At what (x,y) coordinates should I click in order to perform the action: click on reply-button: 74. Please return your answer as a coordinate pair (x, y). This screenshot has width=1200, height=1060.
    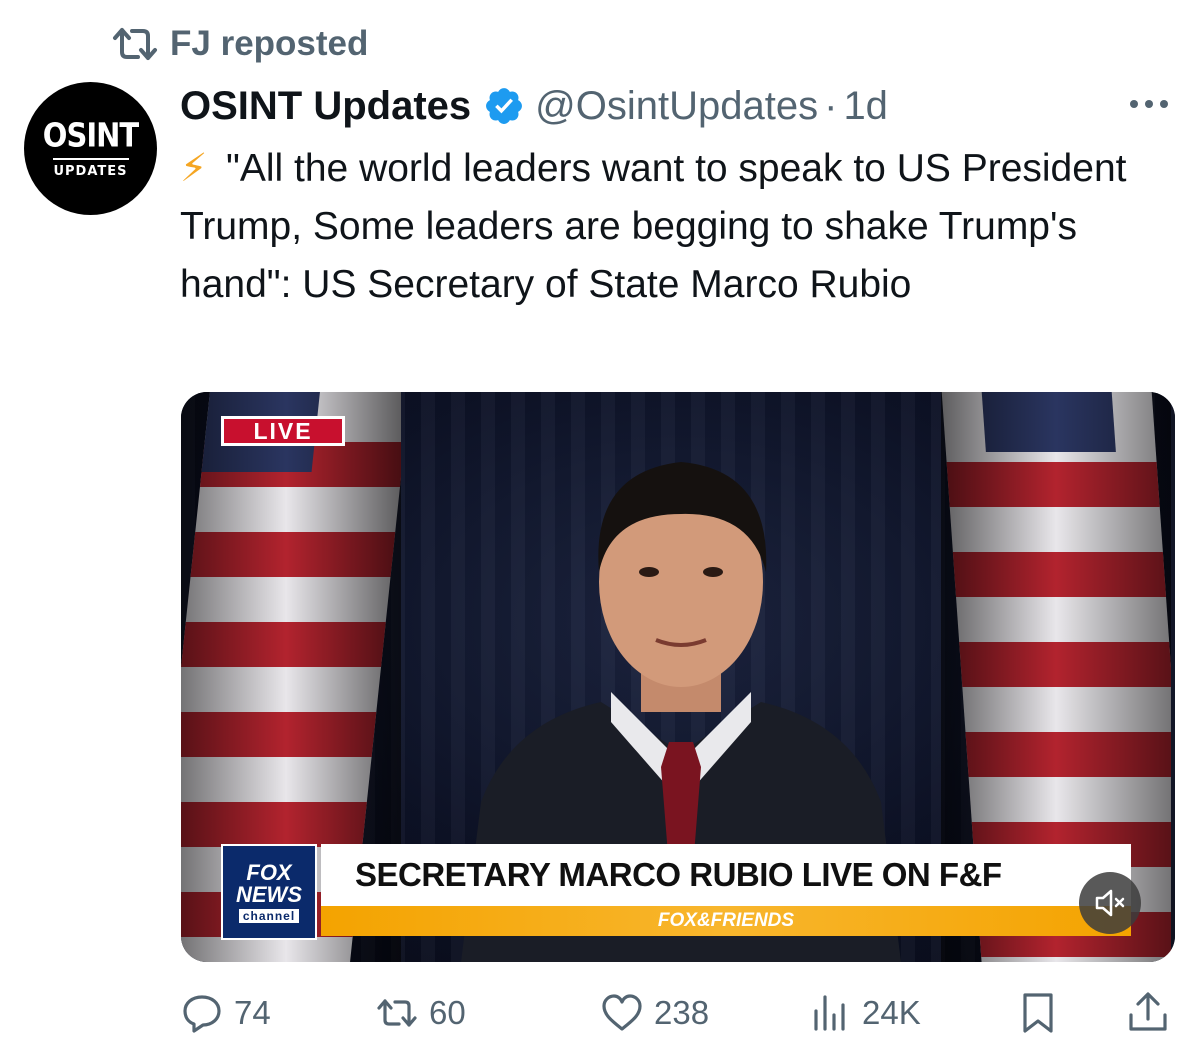
    Looking at the image, I should click on (225, 1013).